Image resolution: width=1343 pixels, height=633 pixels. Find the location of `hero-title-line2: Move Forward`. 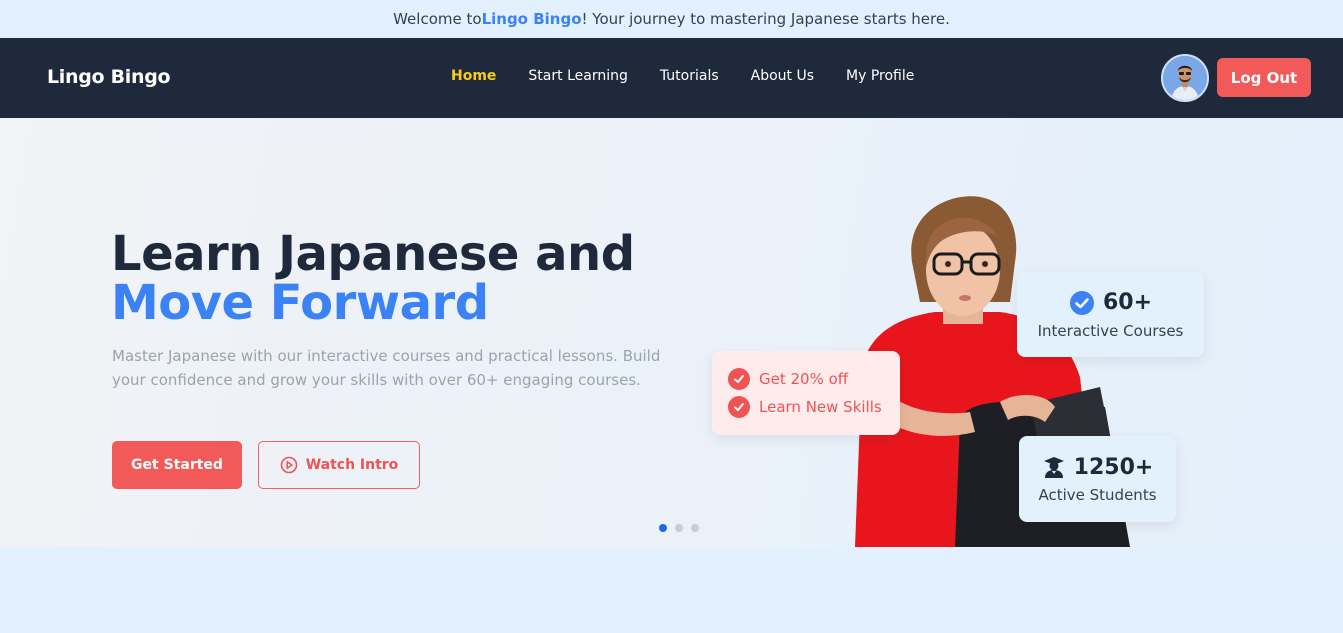

hero-title-line2: Move Forward is located at coordinates (300, 303).